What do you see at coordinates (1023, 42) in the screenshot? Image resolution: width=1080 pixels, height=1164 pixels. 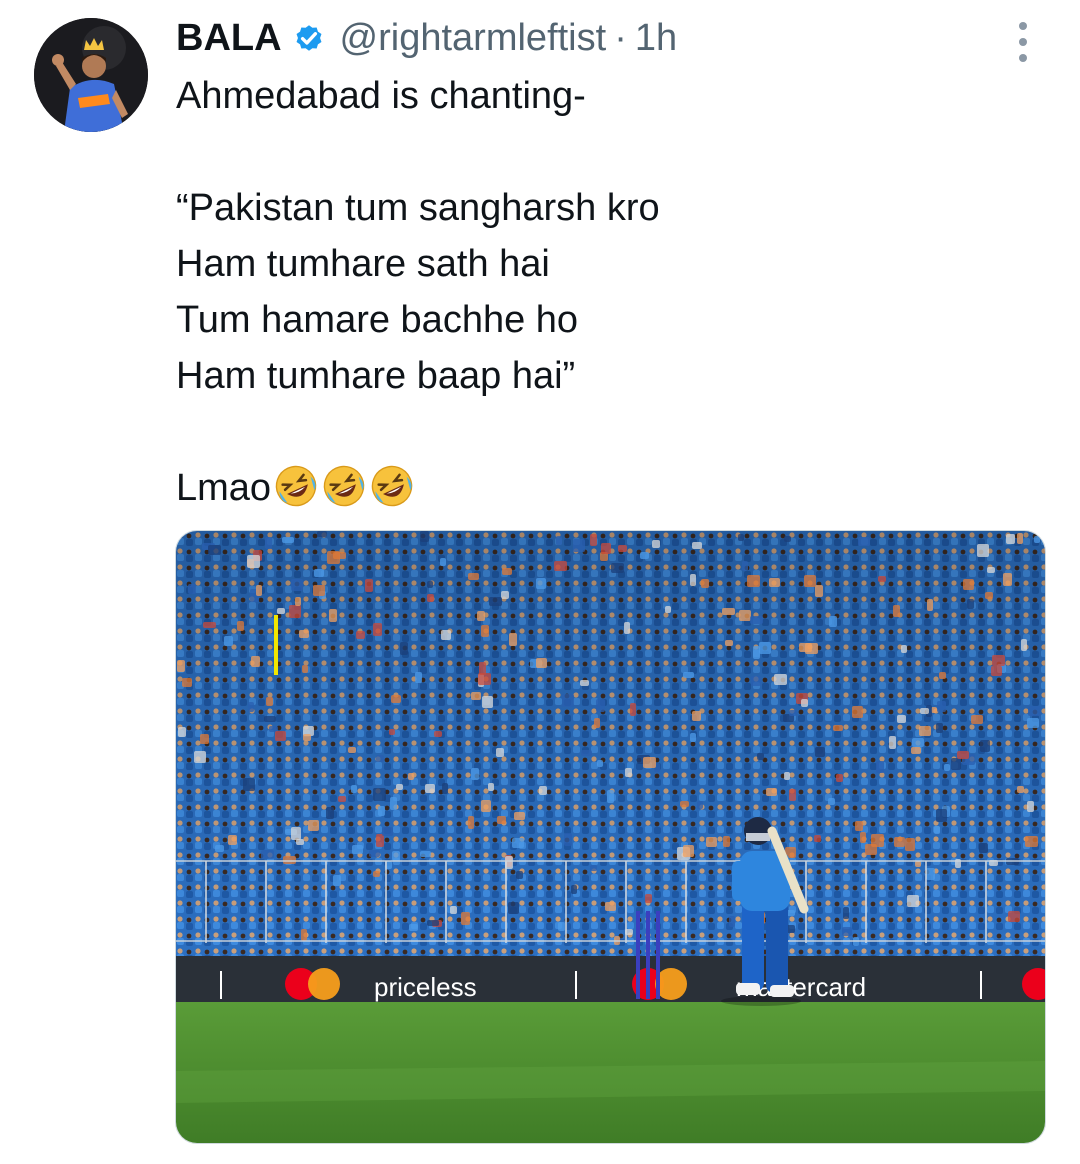 I see `more-options-icon` at bounding box center [1023, 42].